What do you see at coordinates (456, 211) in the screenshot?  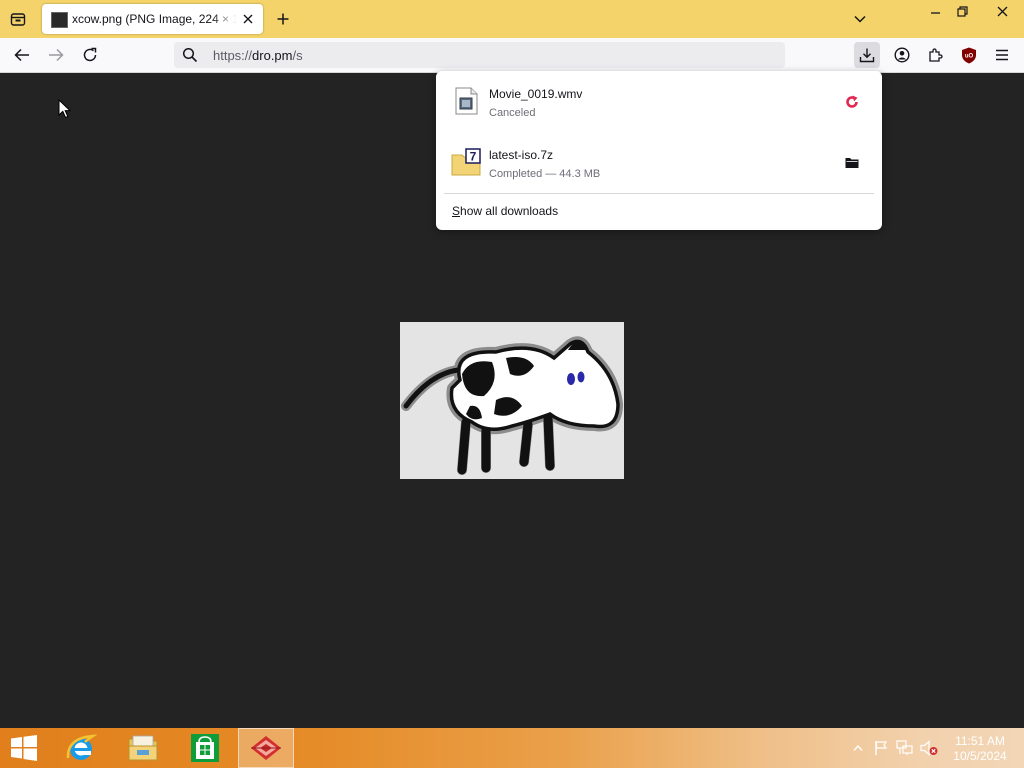 I see `access-key: S` at bounding box center [456, 211].